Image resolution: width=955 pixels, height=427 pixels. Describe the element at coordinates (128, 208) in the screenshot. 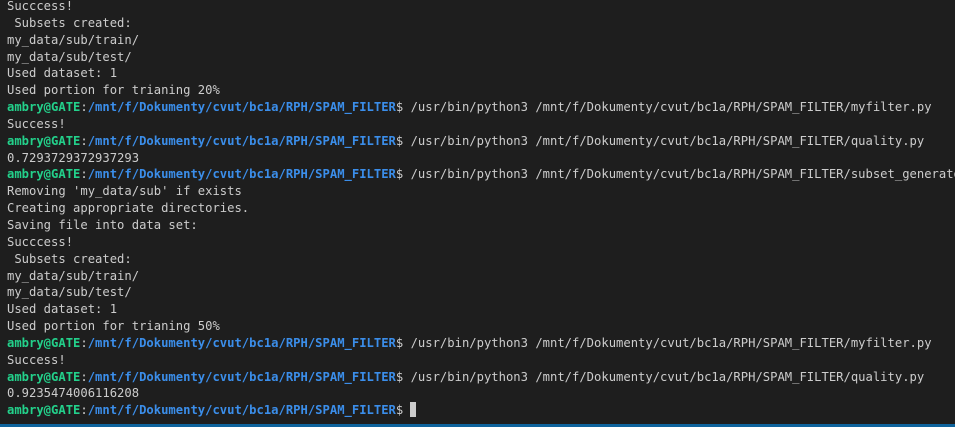

I see `output-text: Creating appropriate directories.` at that location.